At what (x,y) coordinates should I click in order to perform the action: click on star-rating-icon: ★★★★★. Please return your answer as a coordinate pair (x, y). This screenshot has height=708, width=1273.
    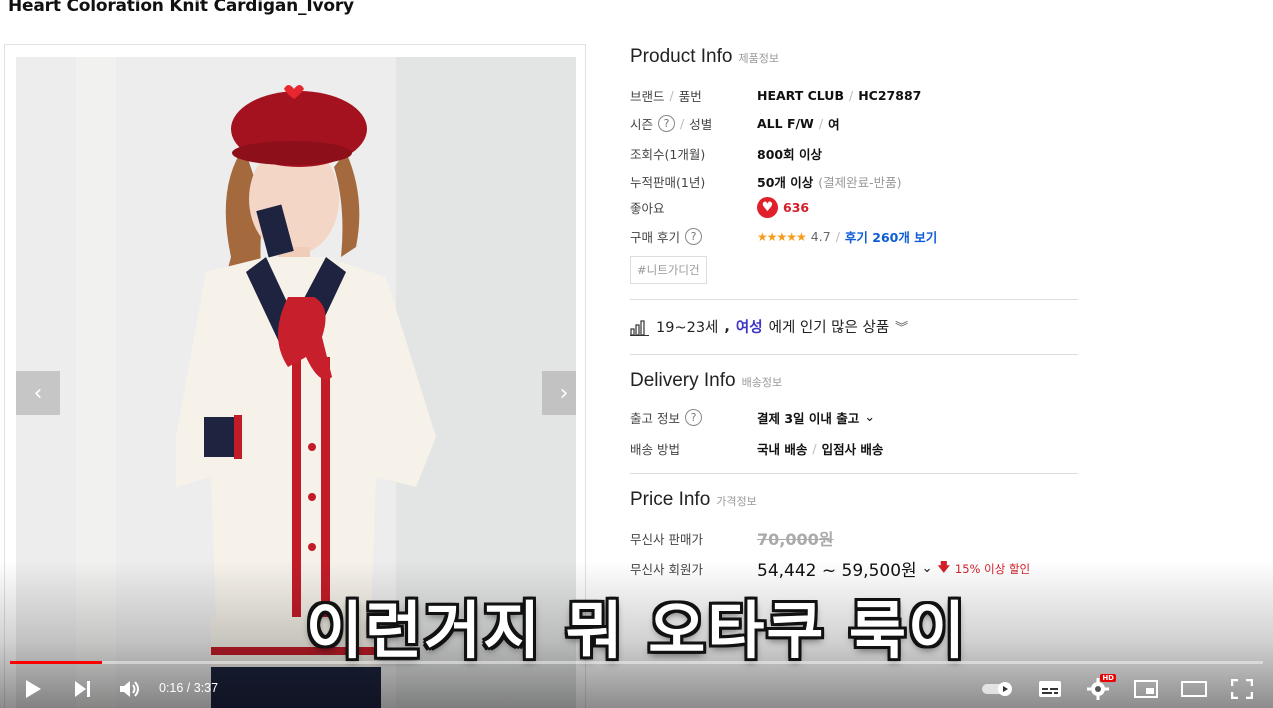
    Looking at the image, I should click on (782, 236).